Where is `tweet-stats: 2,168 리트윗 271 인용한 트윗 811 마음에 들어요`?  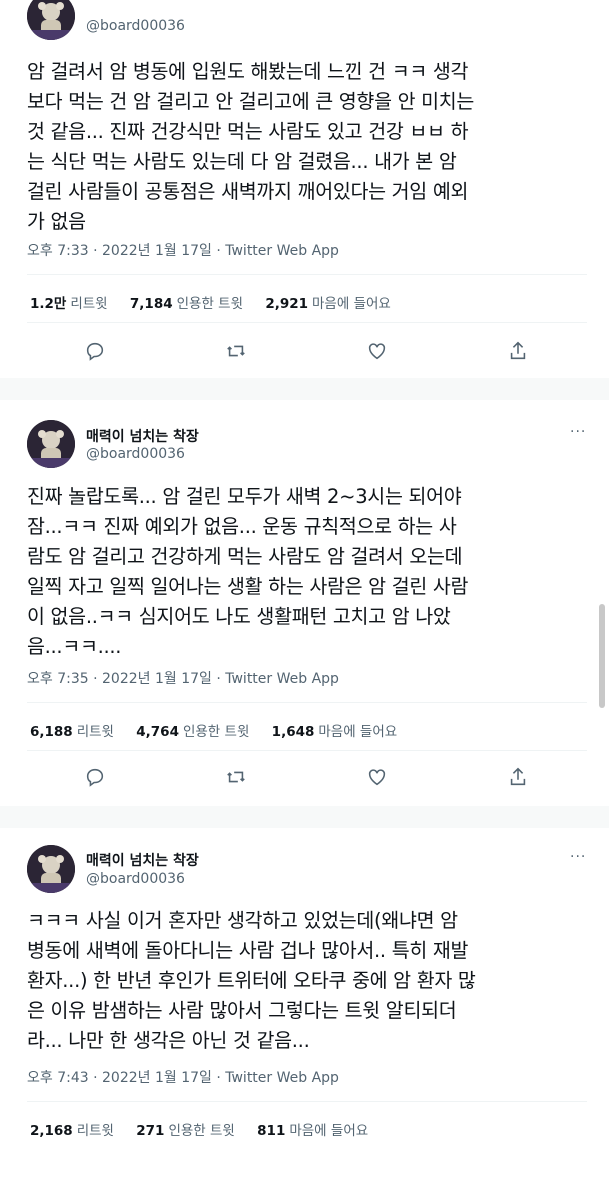 tweet-stats: 2,168 리트윗 271 인용한 트윗 811 마음에 들어요 is located at coordinates (208, 1129).